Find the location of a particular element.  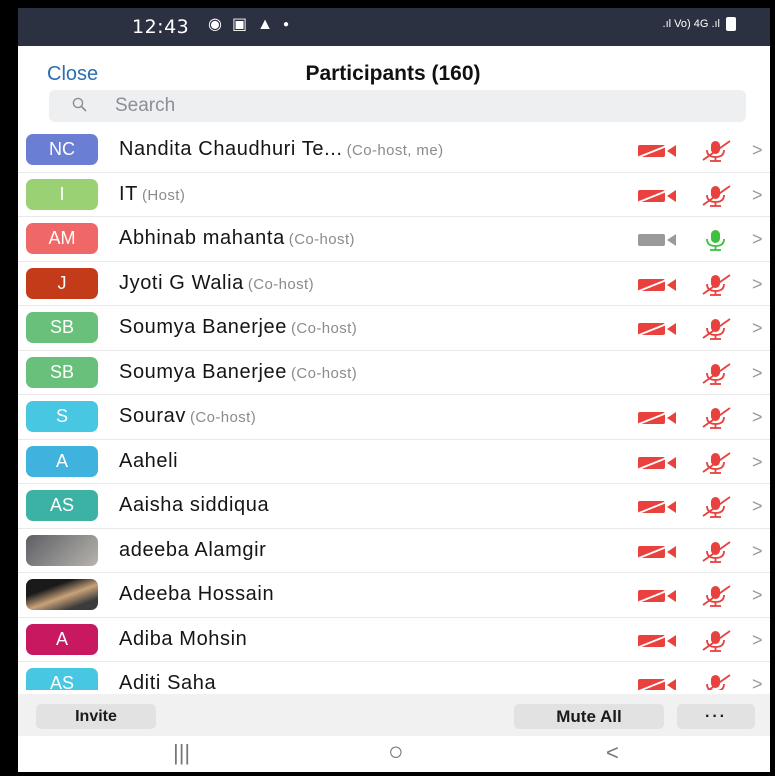

participant-name: Aaisha siddiqua is located at coordinates (194, 505).